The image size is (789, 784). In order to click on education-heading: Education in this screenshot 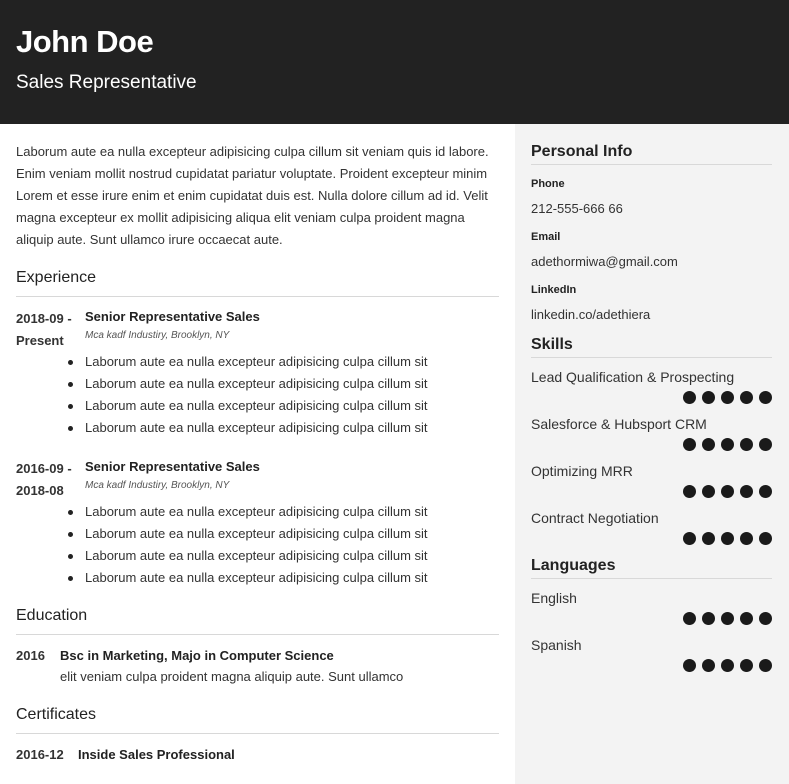, I will do `click(257, 621)`.